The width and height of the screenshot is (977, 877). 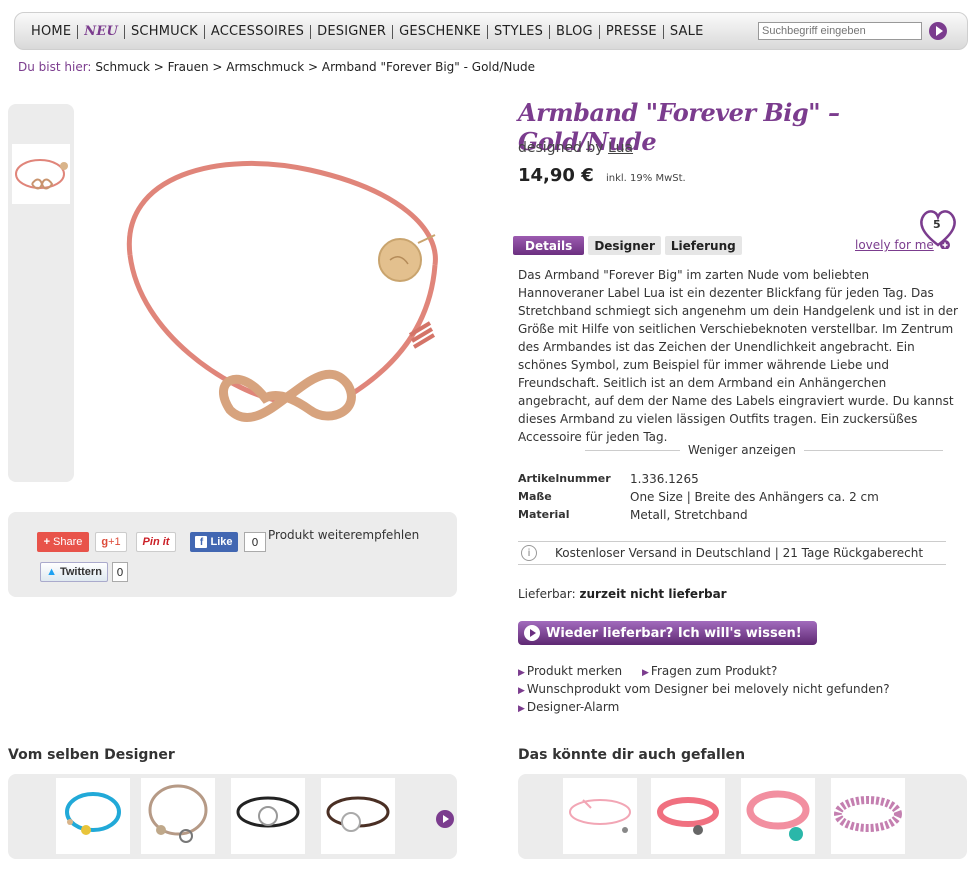 What do you see at coordinates (114, 542) in the screenshot?
I see `google-plus-label: +1` at bounding box center [114, 542].